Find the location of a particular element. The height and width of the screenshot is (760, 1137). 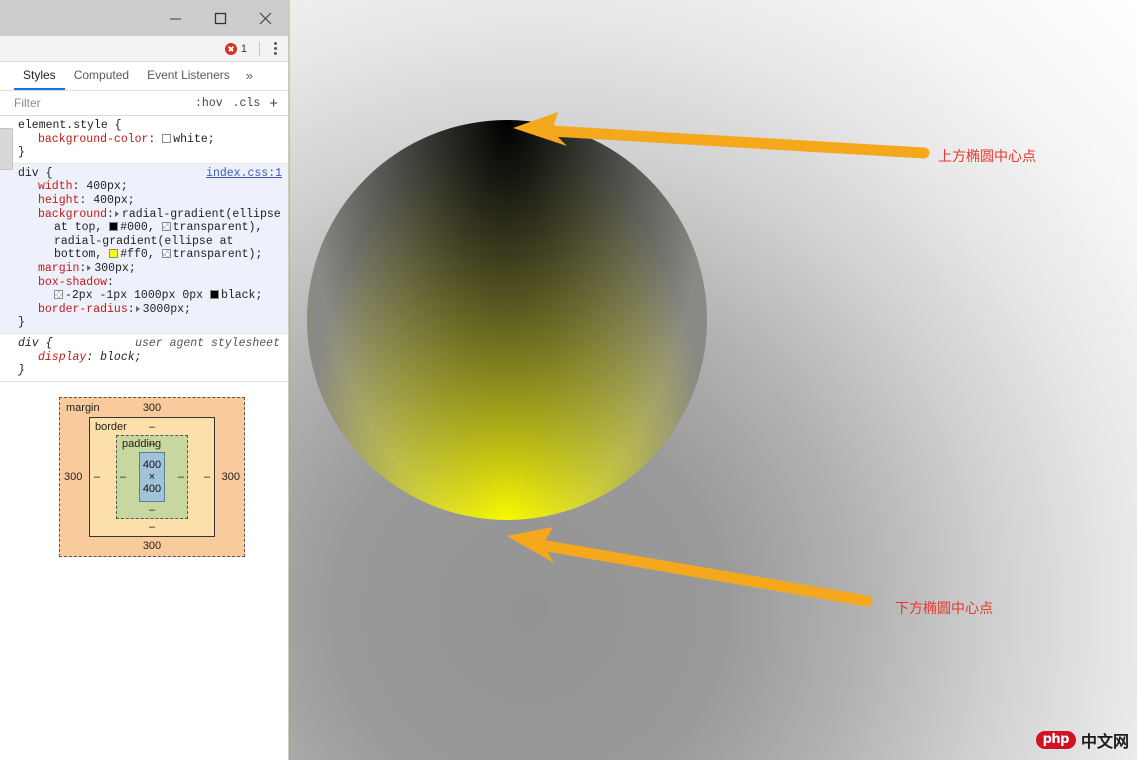

ua-stylesheet-origin: user agent stylesheet is located at coordinates (207, 343).